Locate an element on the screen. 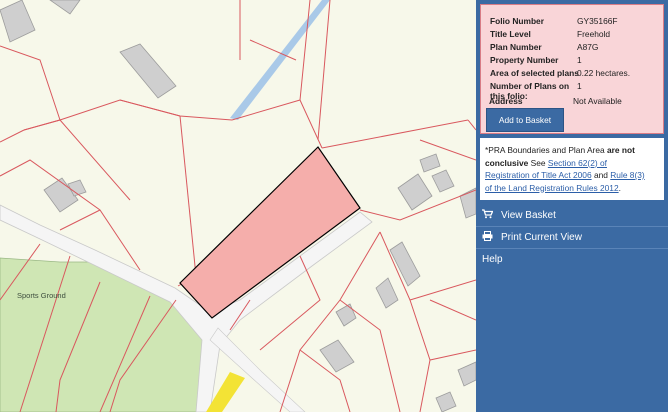 The image size is (668, 412). plans-count-label: Number of Plans on is located at coordinates (530, 86).